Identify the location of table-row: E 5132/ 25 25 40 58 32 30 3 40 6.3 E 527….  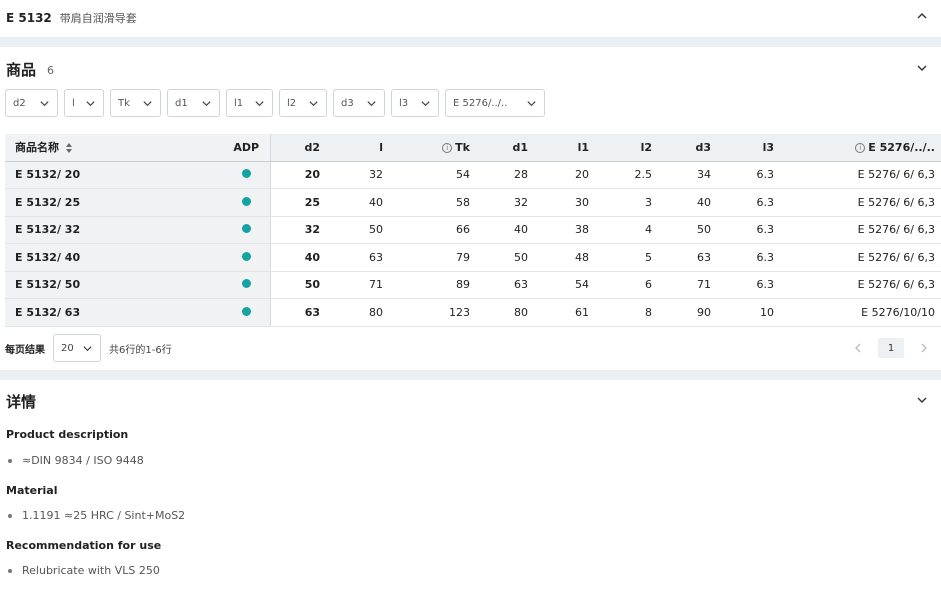
(473, 202).